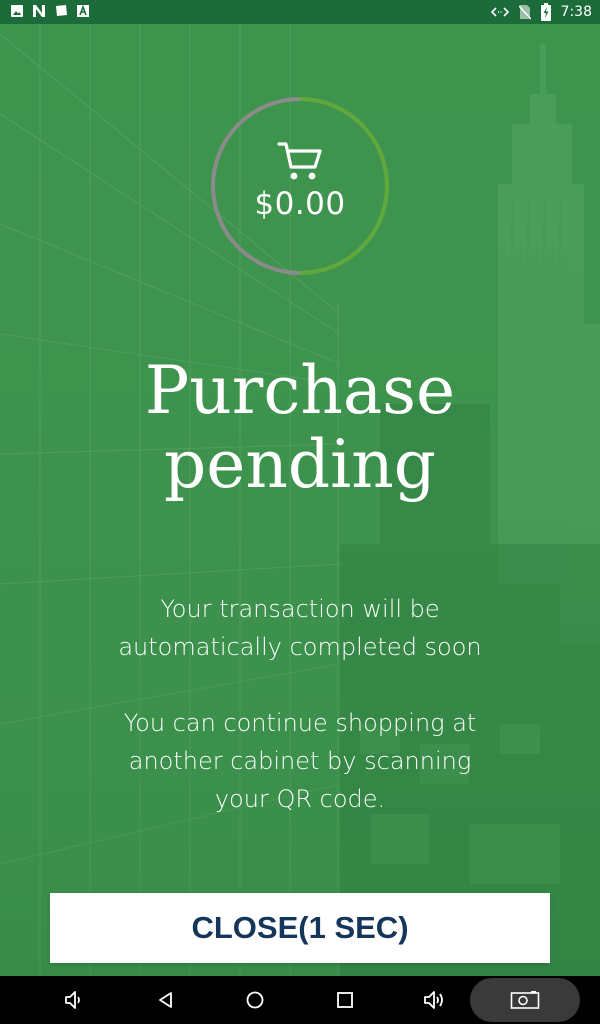  Describe the element at coordinates (545, 12) in the screenshot. I see `battery-charging-icon` at that location.